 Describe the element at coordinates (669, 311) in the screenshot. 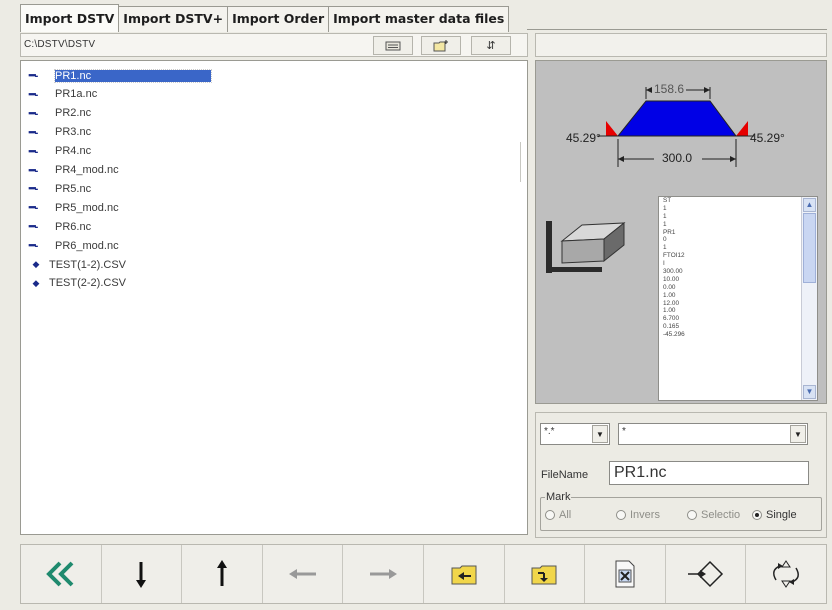

I see `data-line: 1.00` at that location.